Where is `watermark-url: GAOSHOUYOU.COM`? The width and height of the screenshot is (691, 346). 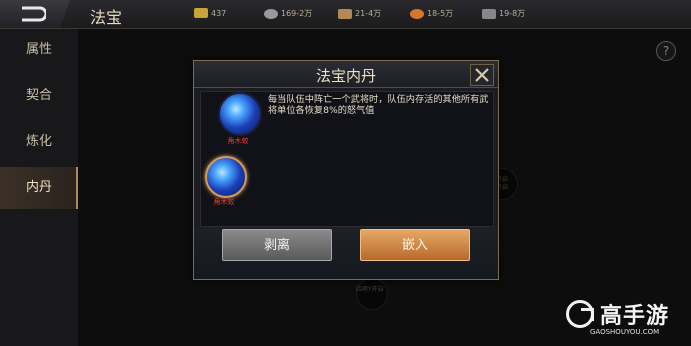 watermark-url: GAOSHOUYOU.COM is located at coordinates (625, 332).